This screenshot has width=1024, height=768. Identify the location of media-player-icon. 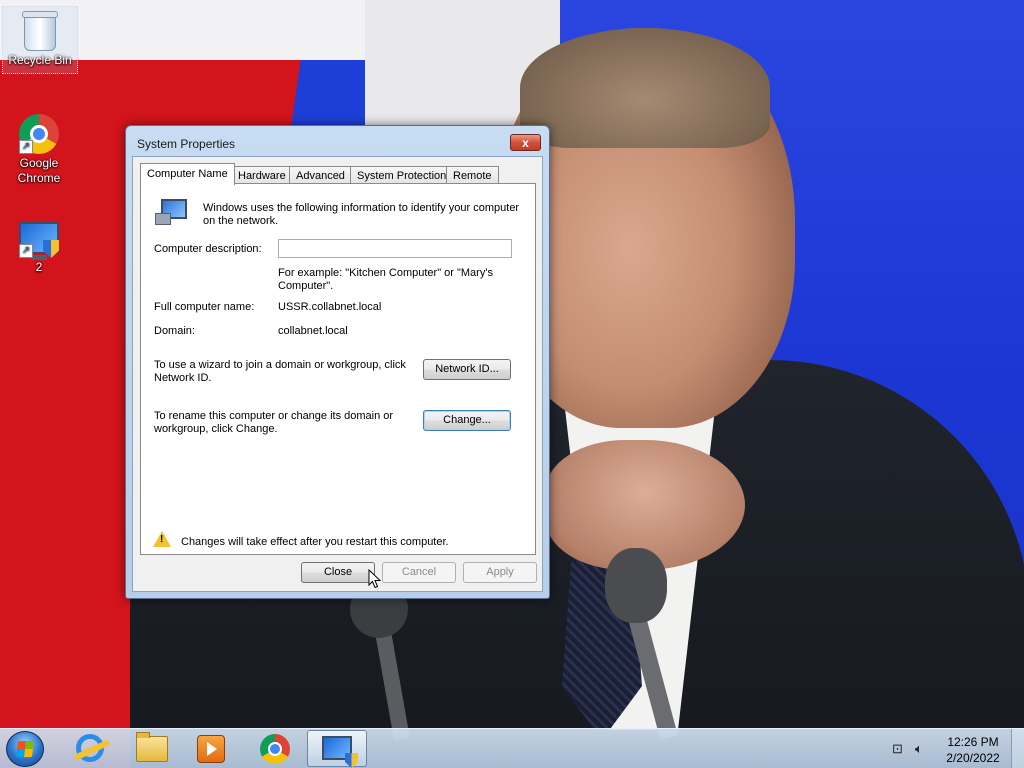
(211, 749).